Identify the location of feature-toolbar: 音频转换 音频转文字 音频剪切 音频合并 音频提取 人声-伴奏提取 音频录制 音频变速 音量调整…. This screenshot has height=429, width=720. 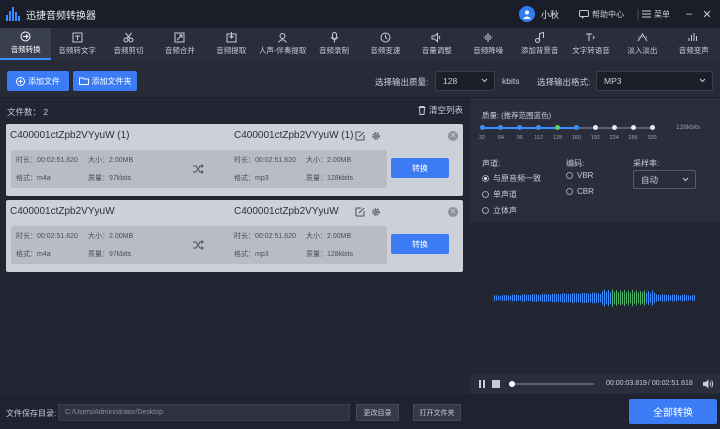
(360, 44).